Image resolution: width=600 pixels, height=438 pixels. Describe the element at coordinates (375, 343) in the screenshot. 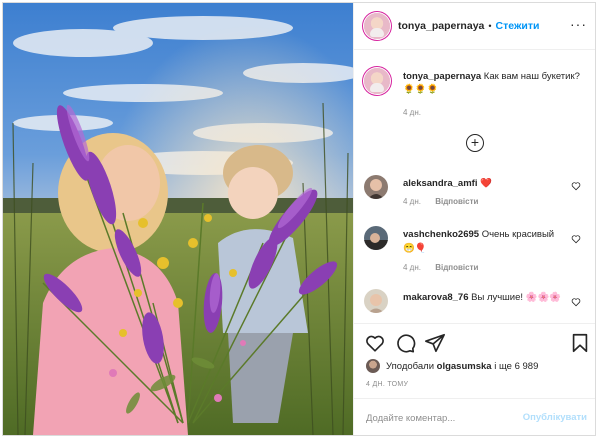

I see `heart-icon` at that location.